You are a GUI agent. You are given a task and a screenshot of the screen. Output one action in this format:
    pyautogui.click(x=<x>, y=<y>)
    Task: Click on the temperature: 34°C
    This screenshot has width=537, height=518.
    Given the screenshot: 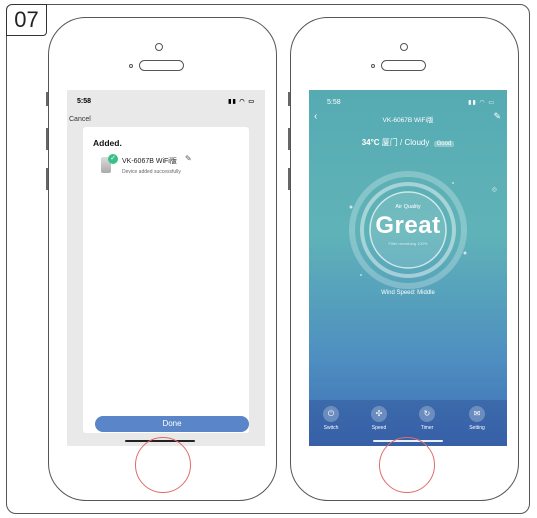 What is the action you would take?
    pyautogui.click(x=370, y=142)
    